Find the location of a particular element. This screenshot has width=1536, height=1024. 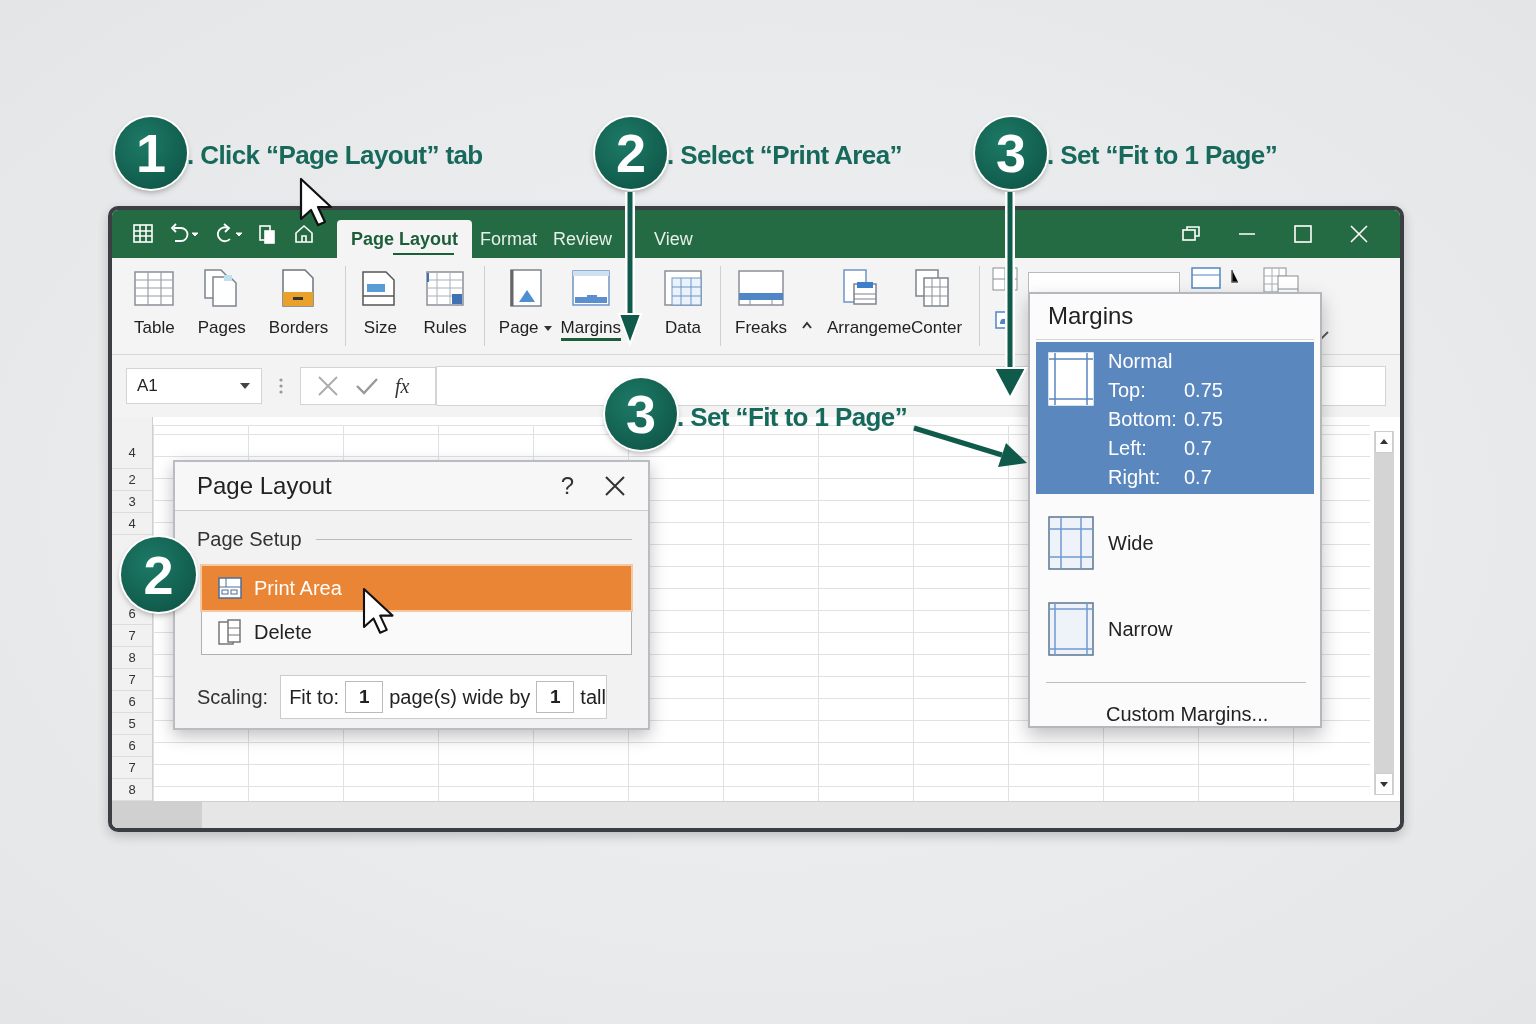

check-icon is located at coordinates (367, 386).